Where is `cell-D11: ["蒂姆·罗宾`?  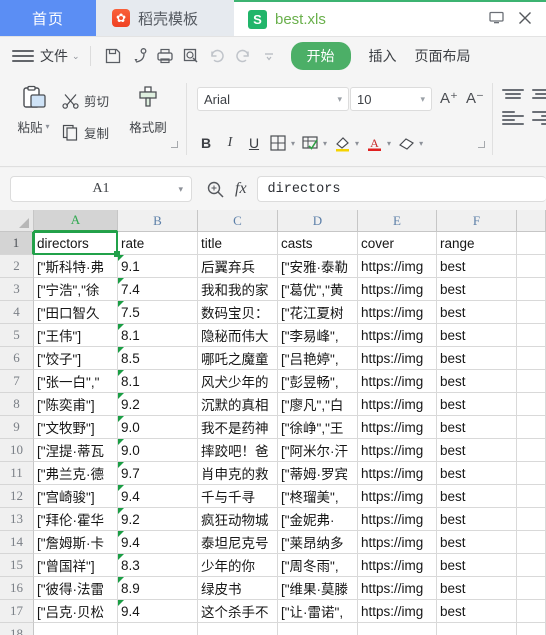
cell-D11: ["蒂姆·罗宾 is located at coordinates (318, 473).